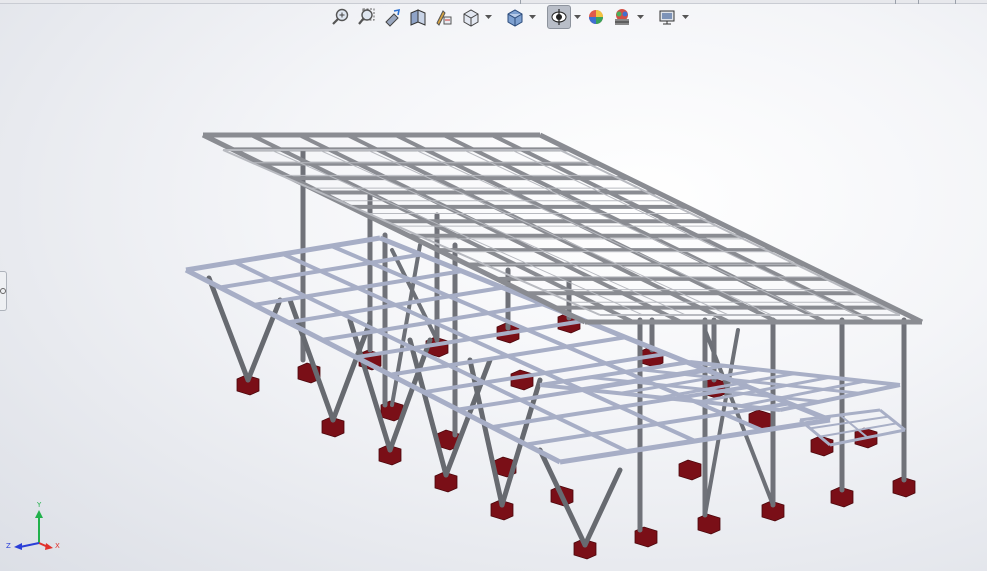 Image resolution: width=987 pixels, height=571 pixels. Describe the element at coordinates (34, 528) in the screenshot. I see `coordinate-triad: Y X Z` at that location.